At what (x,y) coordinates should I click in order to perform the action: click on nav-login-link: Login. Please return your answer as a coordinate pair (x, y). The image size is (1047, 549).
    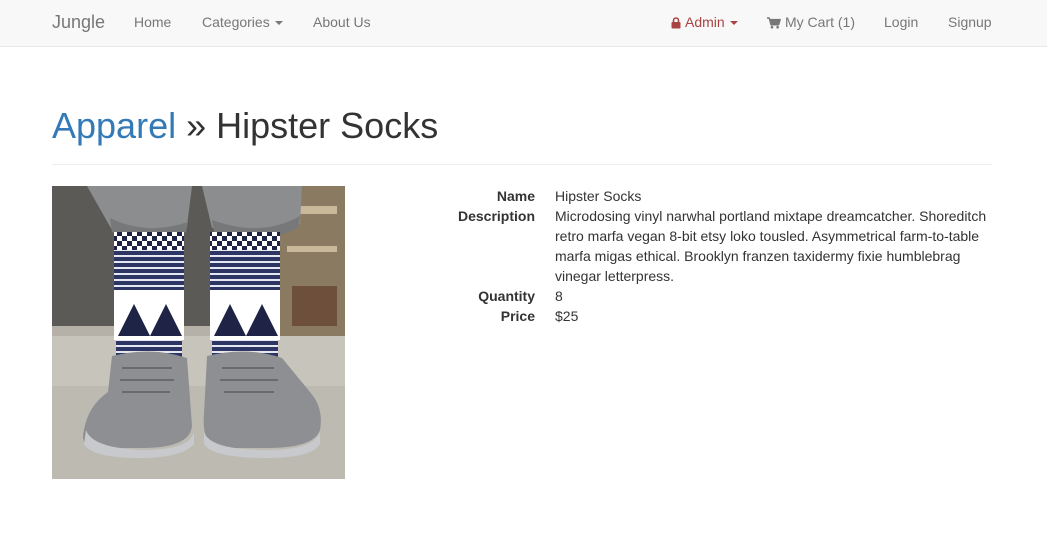
    Looking at the image, I should click on (901, 23).